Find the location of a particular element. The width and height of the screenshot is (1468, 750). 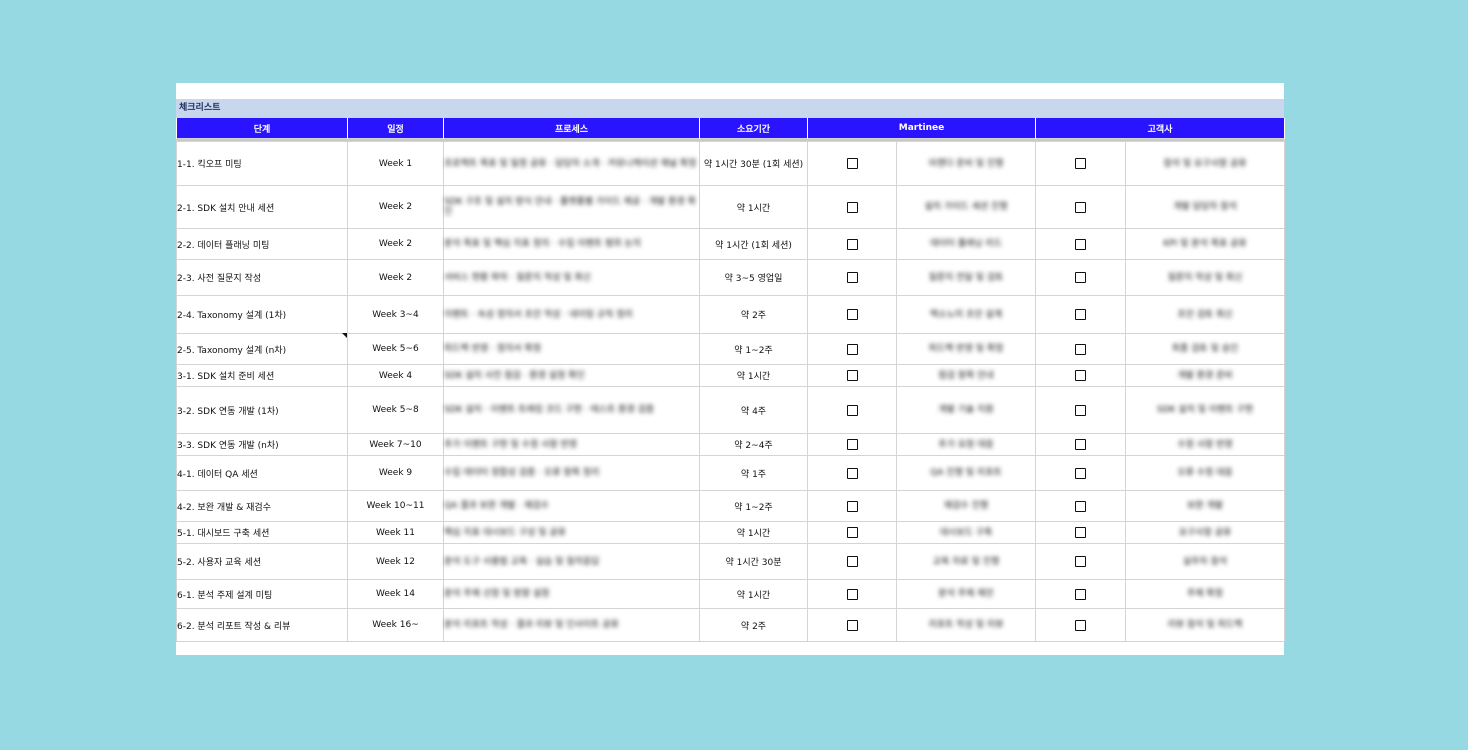

schedule-cell: Week 1 is located at coordinates (395, 163).